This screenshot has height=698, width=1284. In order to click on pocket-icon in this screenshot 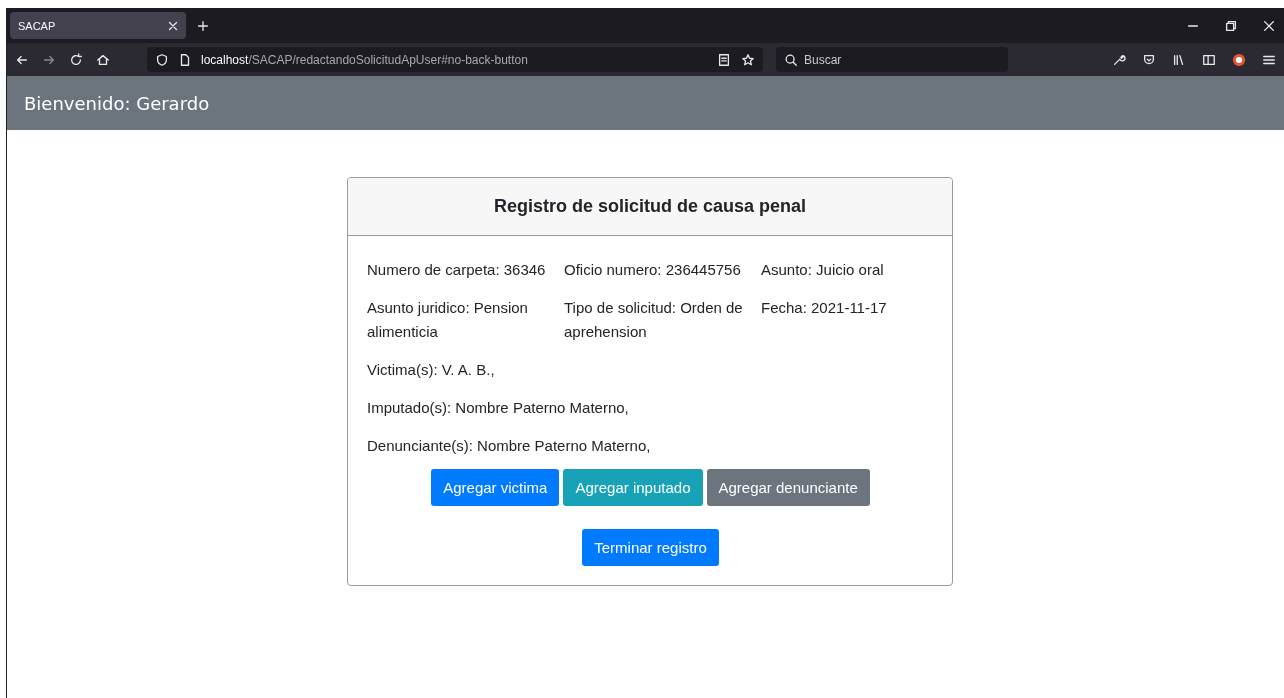, I will do `click(1149, 59)`.